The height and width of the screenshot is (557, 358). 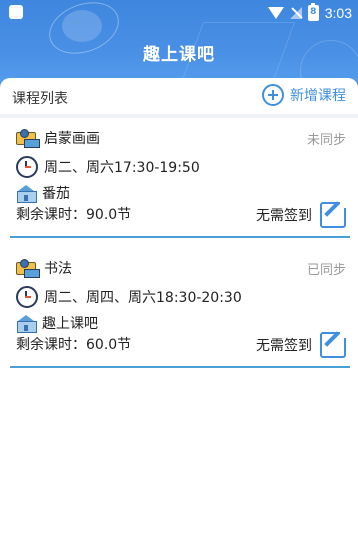 I want to click on course-name-row: 启蒙画画, so click(x=58, y=138).